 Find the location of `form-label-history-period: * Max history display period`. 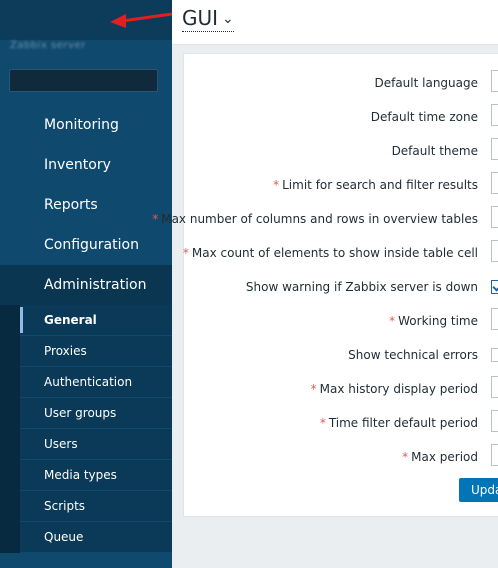

form-label-history-period: * Max history display period is located at coordinates (394, 389).